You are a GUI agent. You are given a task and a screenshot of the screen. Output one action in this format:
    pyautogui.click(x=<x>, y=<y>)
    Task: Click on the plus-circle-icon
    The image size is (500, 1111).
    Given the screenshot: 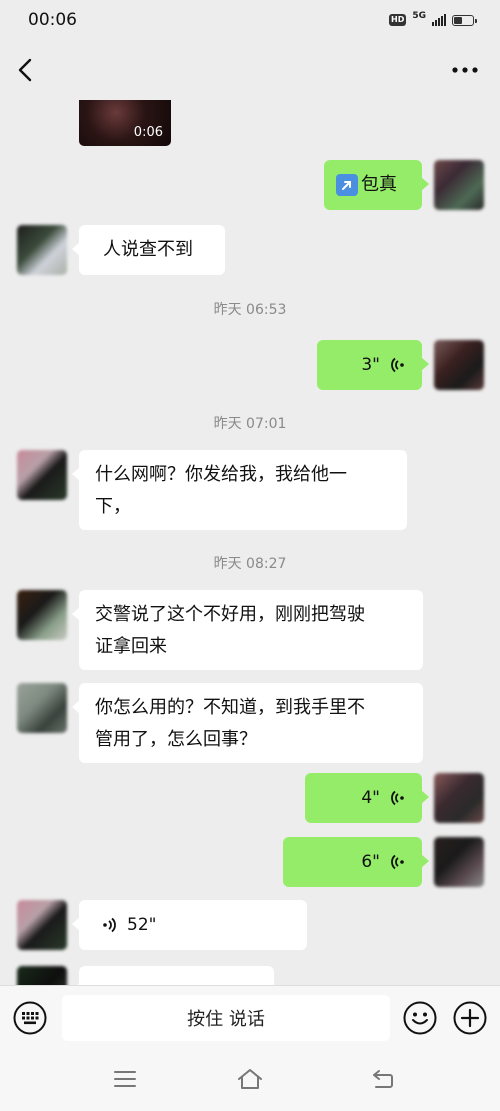 What is the action you would take?
    pyautogui.click(x=470, y=1018)
    